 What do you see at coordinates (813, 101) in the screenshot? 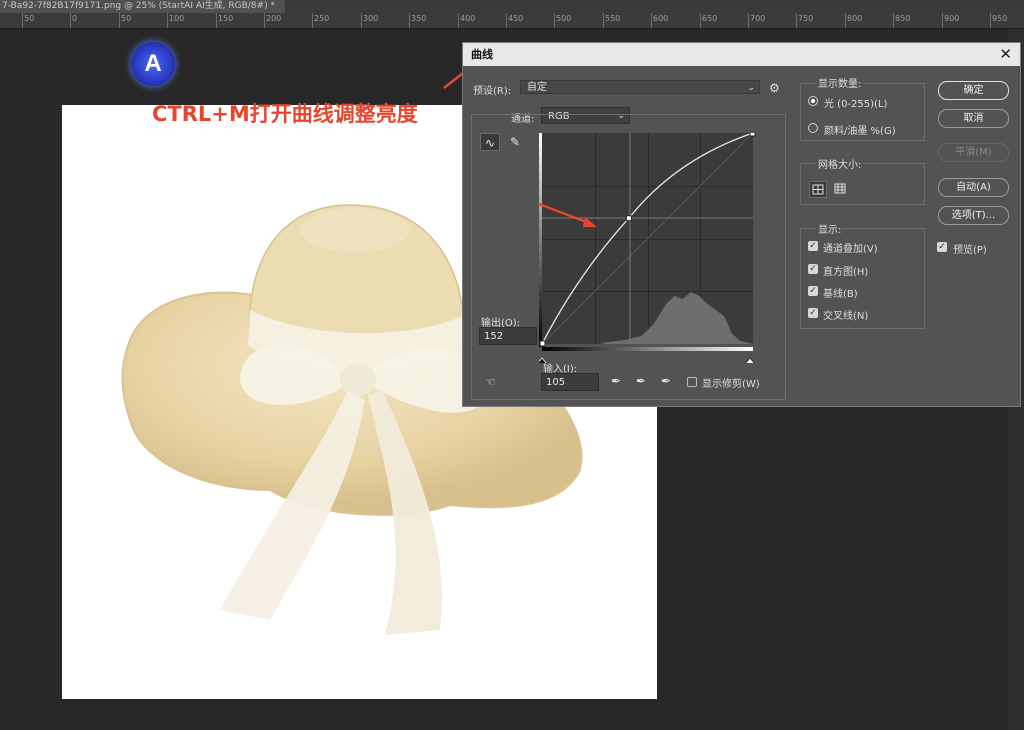
I see `light-radio` at bounding box center [813, 101].